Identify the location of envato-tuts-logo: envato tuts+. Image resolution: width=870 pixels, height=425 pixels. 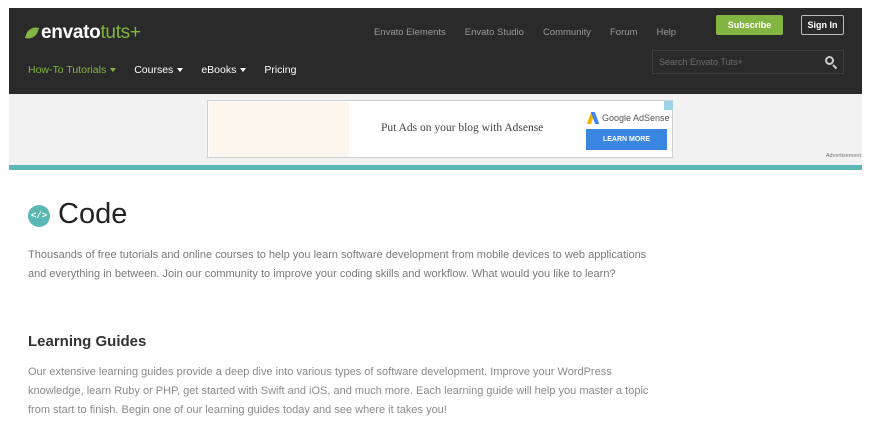
(82, 33).